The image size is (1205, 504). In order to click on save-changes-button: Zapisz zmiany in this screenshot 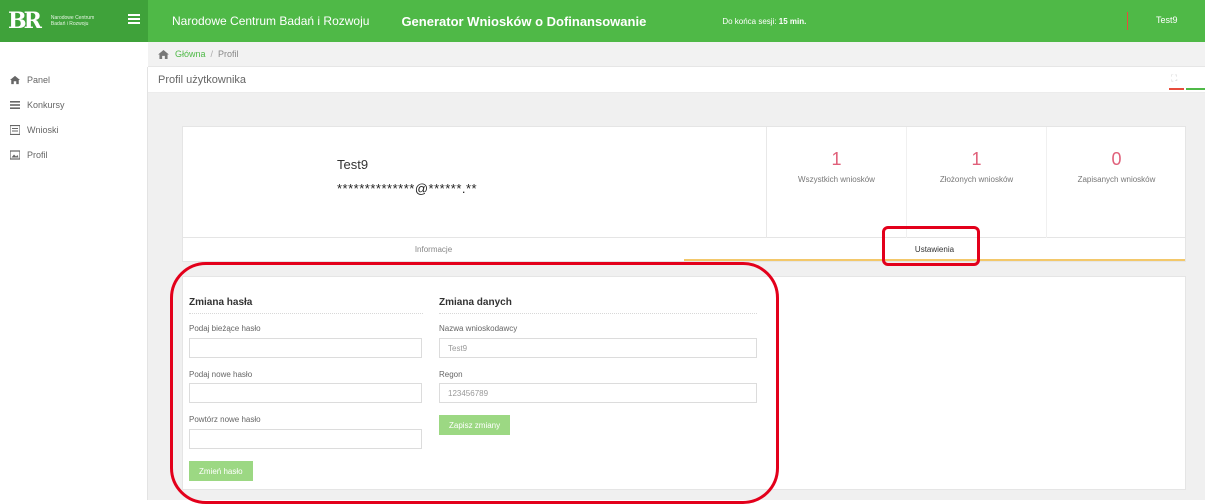, I will do `click(475, 425)`.